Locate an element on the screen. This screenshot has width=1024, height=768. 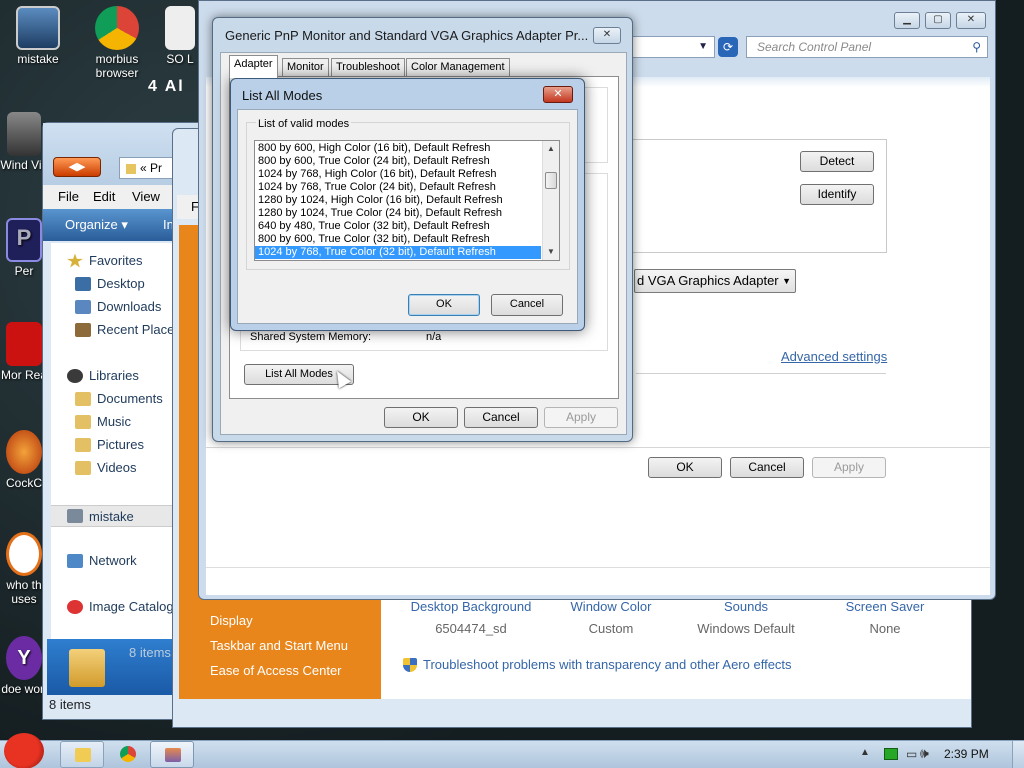
desktop-icon-wind-vis: Wind Vis is located at coordinates (24, 142).